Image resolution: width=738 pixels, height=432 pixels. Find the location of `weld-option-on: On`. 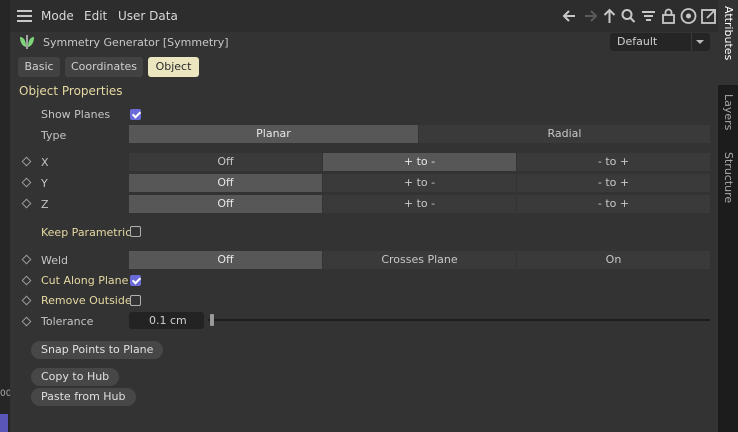

weld-option-on: On is located at coordinates (613, 260).